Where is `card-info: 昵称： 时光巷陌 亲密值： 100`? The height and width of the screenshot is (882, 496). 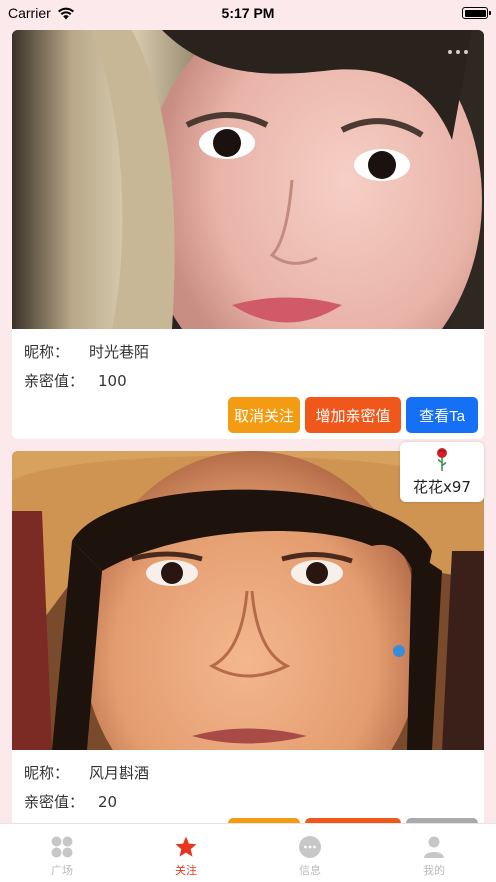
card-info: 昵称： 时光巷陌 亲密值： 100 is located at coordinates (248, 363).